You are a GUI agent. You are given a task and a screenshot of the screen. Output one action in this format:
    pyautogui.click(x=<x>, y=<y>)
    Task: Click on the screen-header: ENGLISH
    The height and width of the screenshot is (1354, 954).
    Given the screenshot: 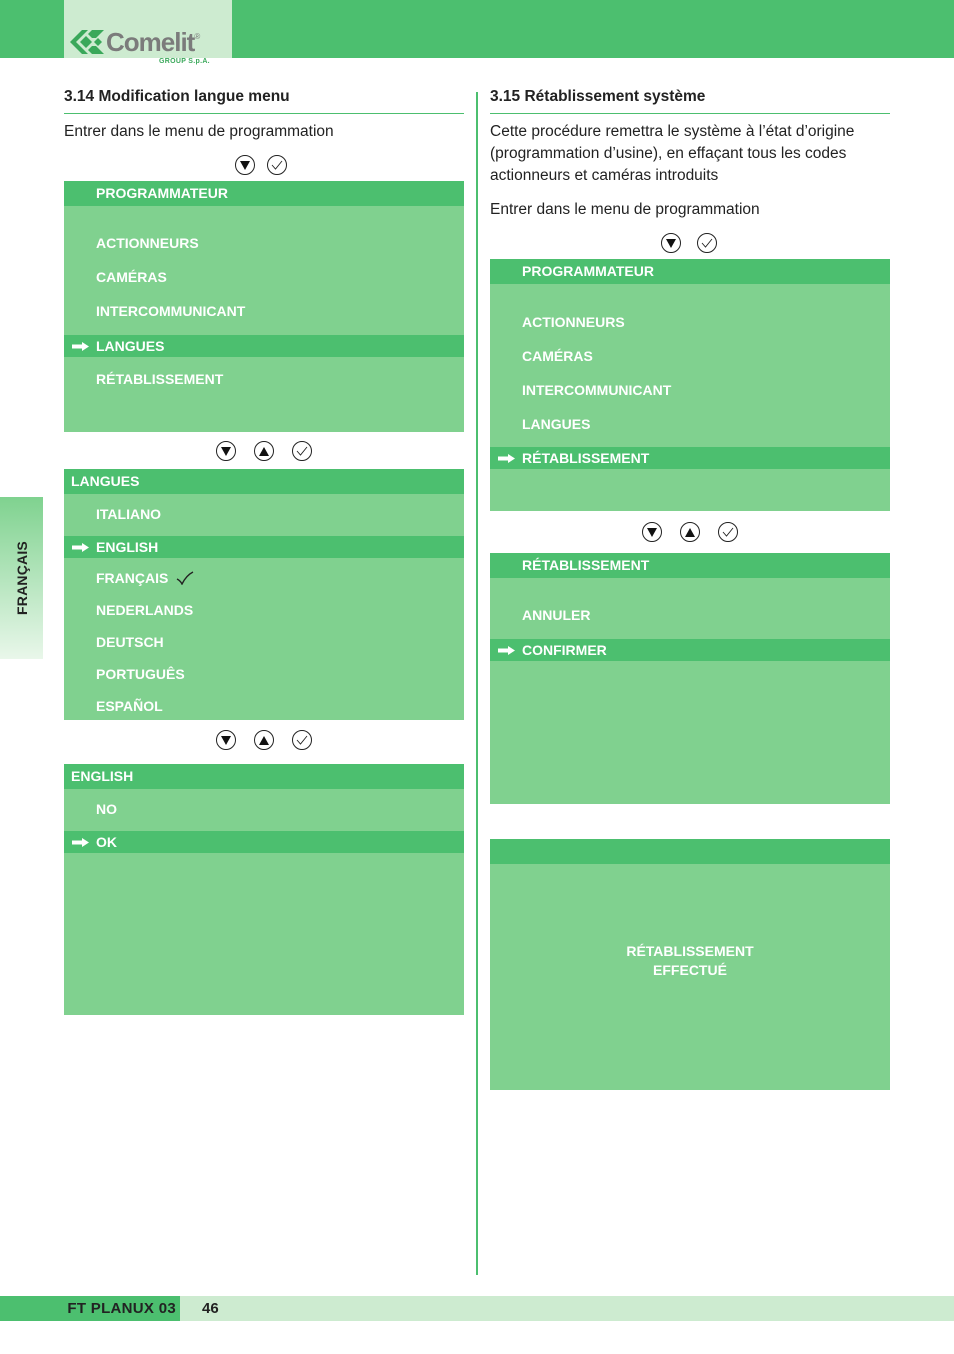 What is the action you would take?
    pyautogui.click(x=264, y=776)
    